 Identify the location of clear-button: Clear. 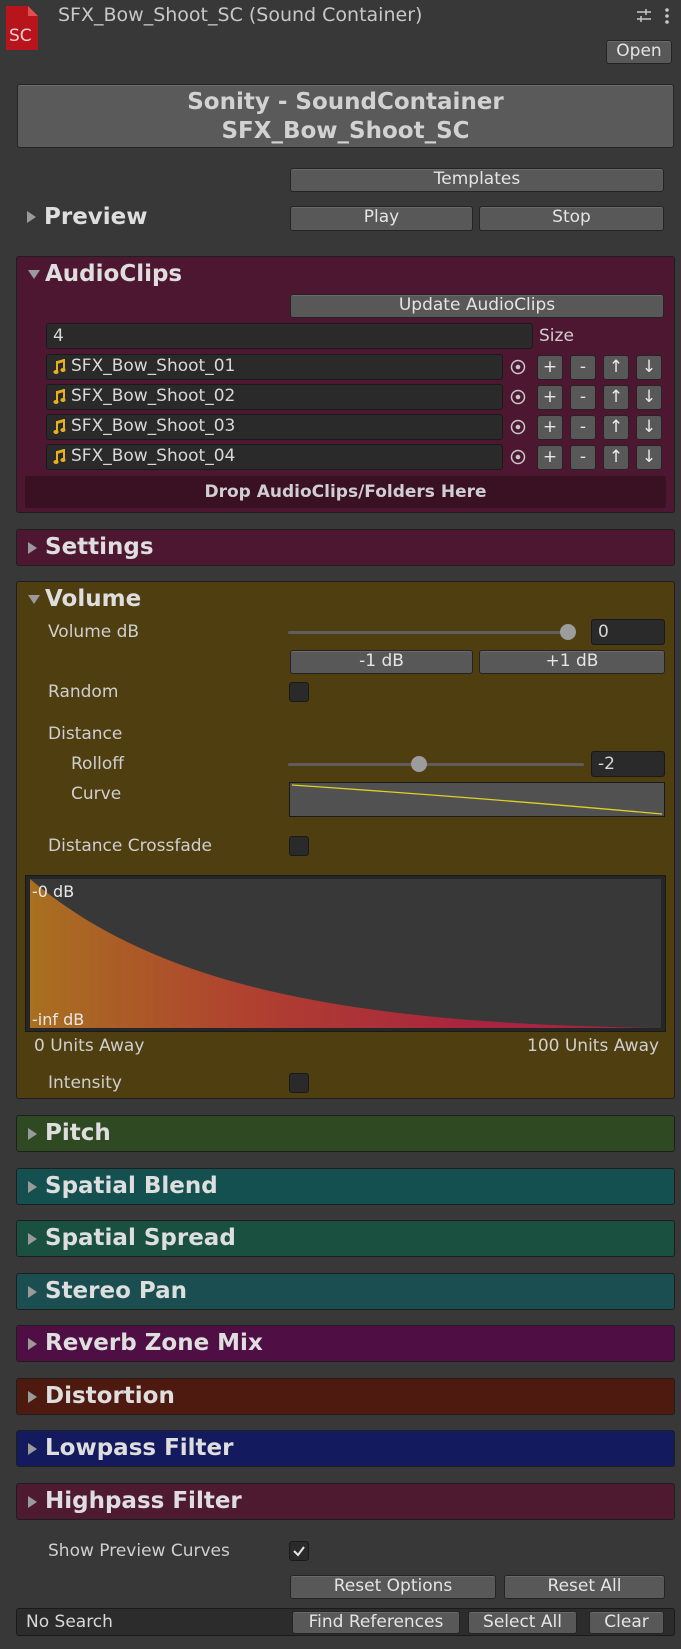
(626, 1622).